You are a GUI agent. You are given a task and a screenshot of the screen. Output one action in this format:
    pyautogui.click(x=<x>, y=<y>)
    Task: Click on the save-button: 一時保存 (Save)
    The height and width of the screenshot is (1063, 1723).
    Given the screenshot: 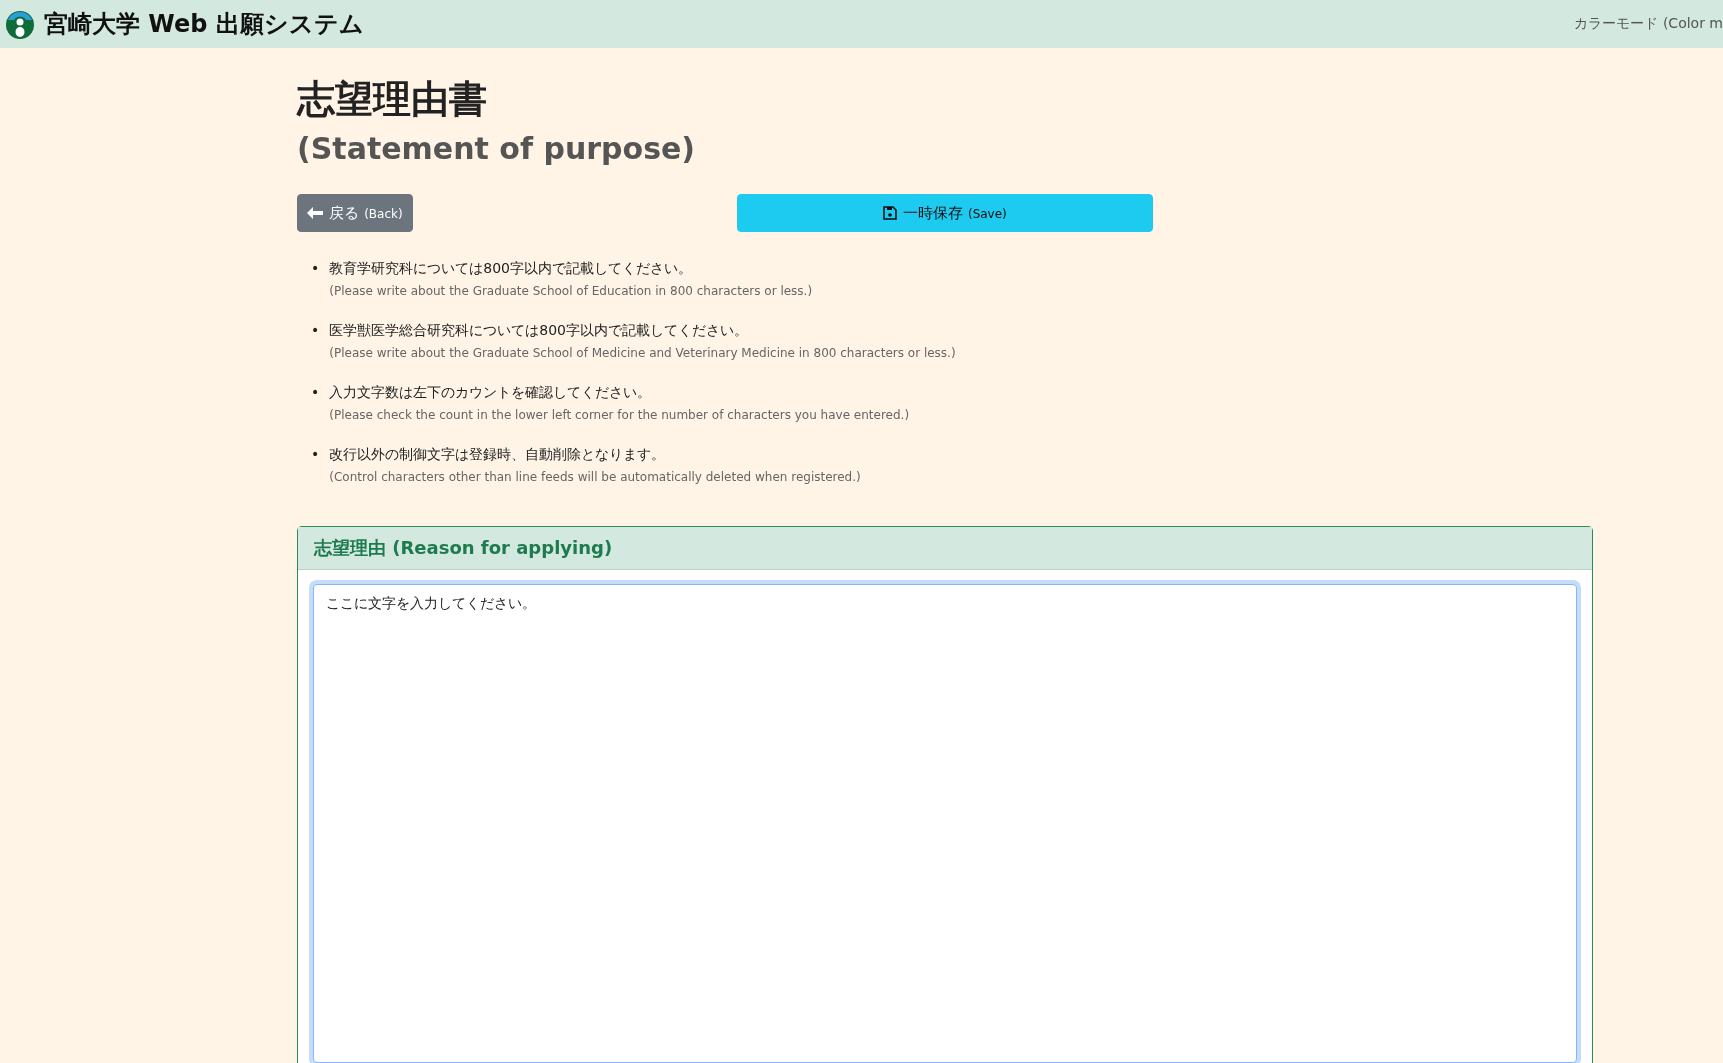 What is the action you would take?
    pyautogui.click(x=945, y=213)
    